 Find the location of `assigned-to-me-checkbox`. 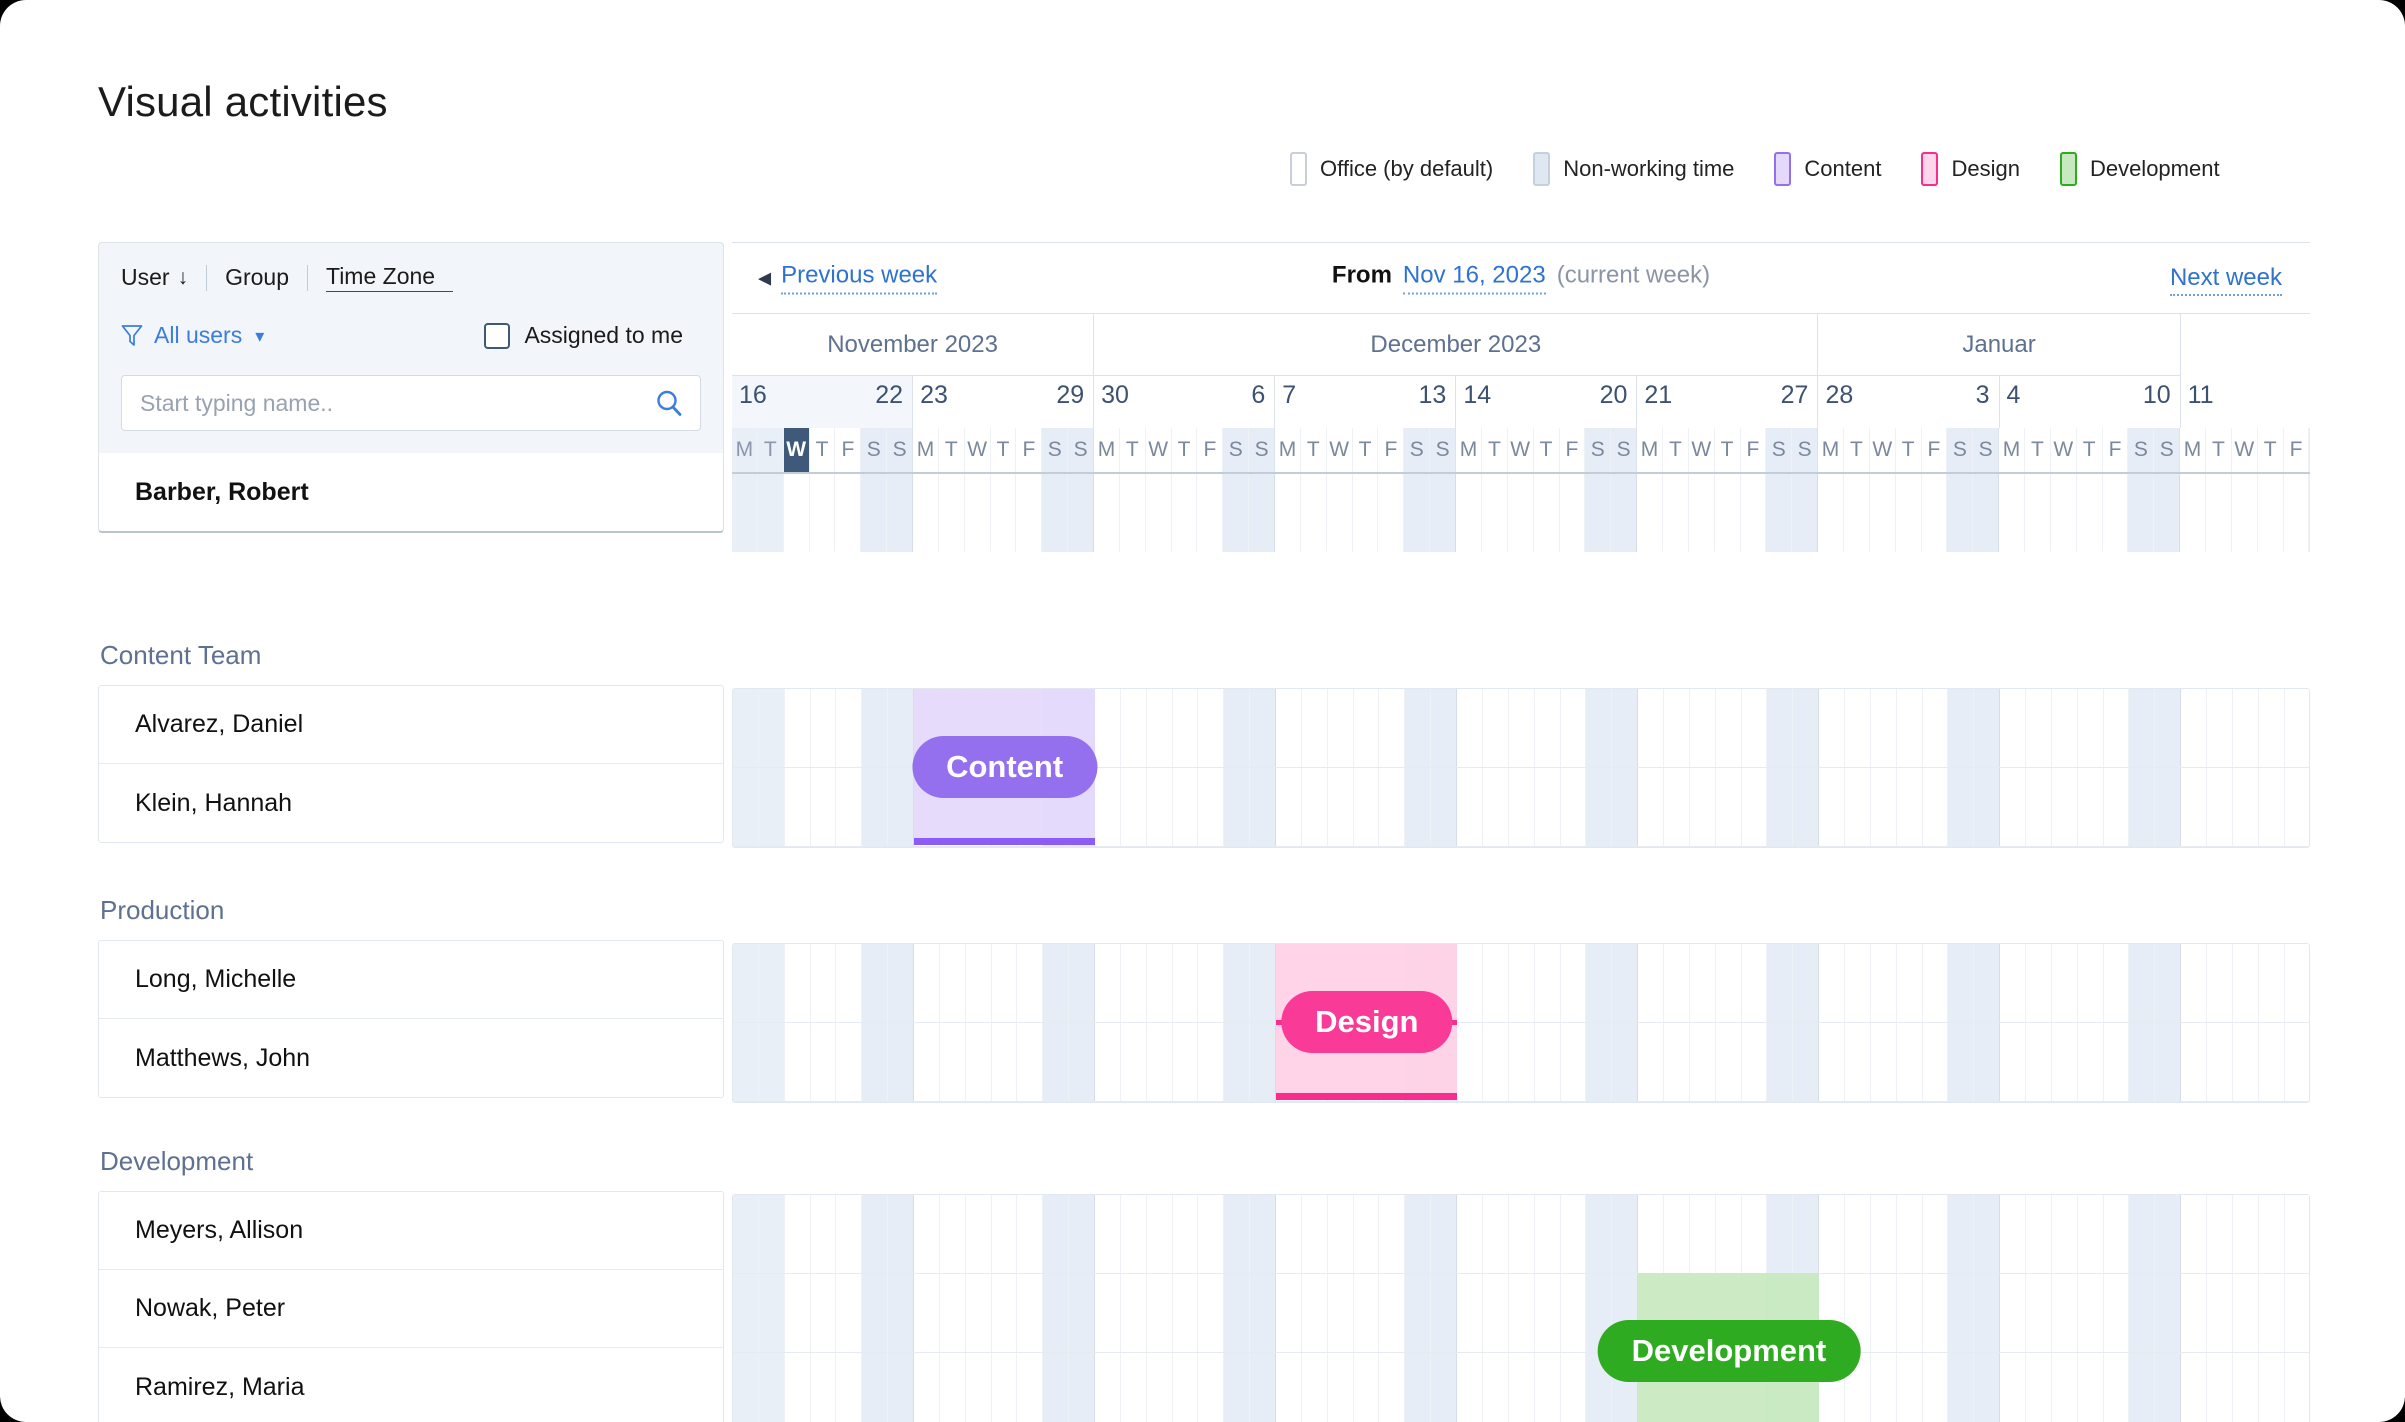

assigned-to-me-checkbox is located at coordinates (497, 335).